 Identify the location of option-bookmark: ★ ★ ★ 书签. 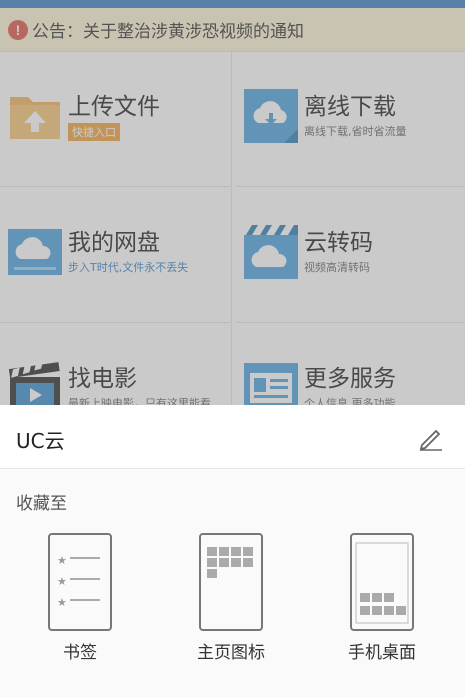
(80, 598).